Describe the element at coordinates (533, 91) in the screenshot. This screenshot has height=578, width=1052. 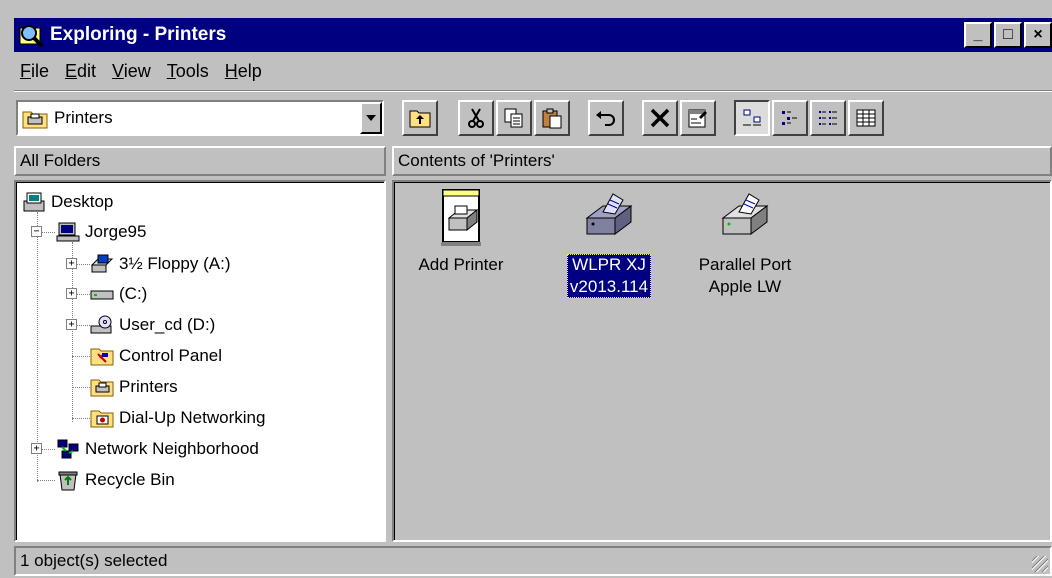
I see `menu-separator` at that location.